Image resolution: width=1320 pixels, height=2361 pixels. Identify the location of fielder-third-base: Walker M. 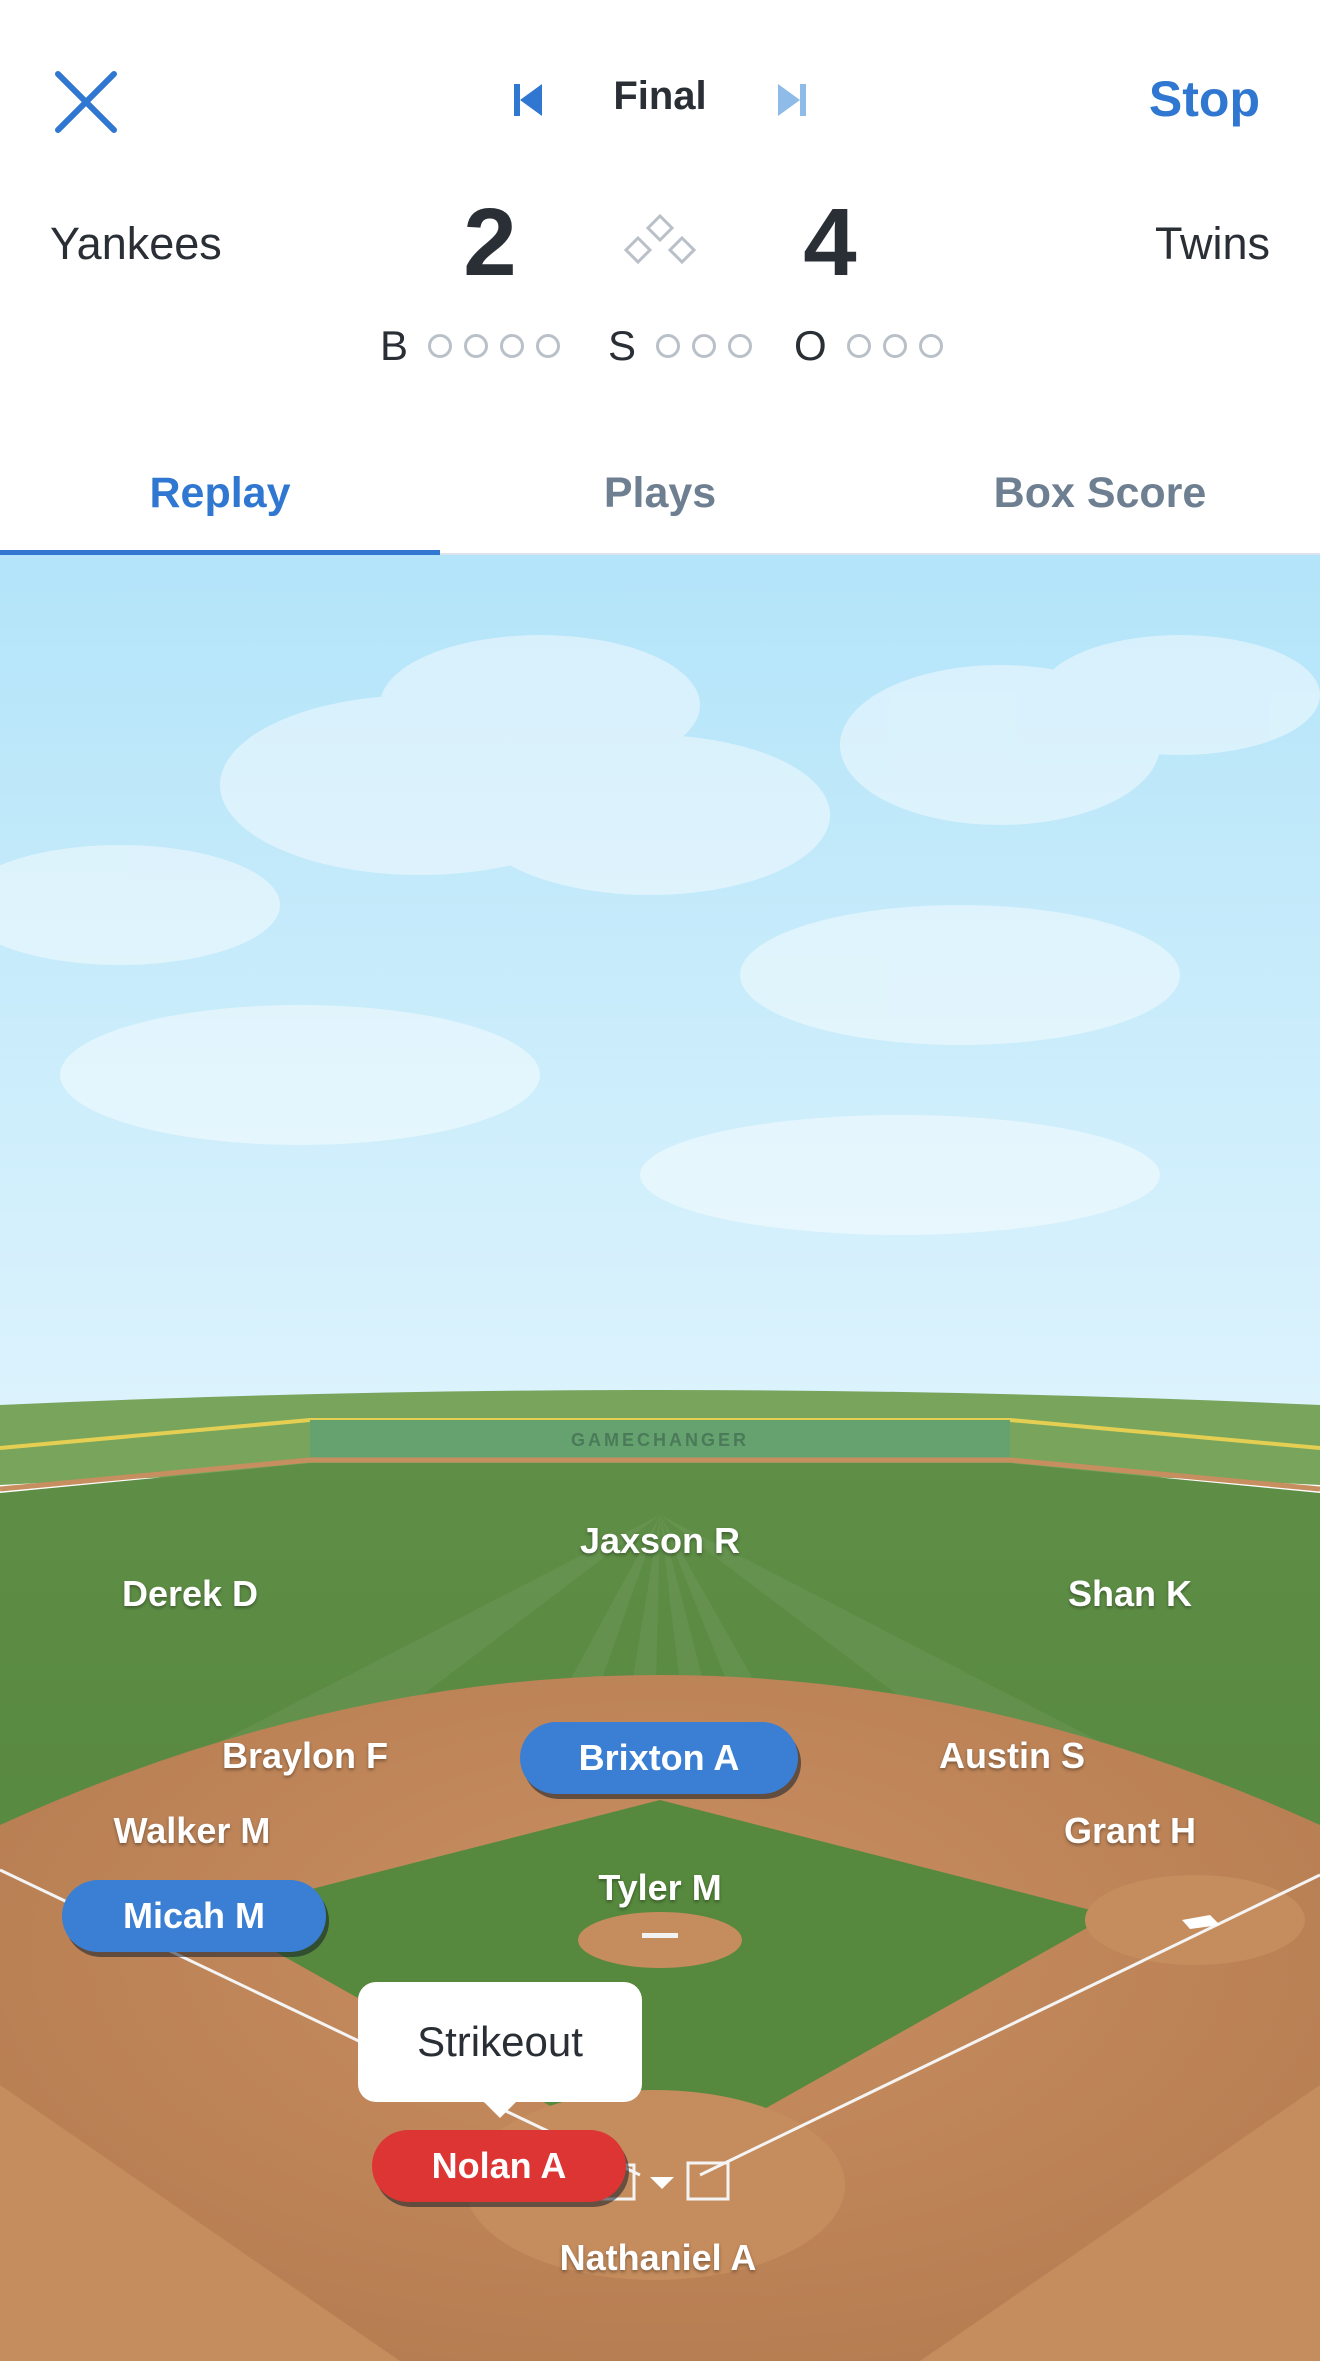
(192, 1831).